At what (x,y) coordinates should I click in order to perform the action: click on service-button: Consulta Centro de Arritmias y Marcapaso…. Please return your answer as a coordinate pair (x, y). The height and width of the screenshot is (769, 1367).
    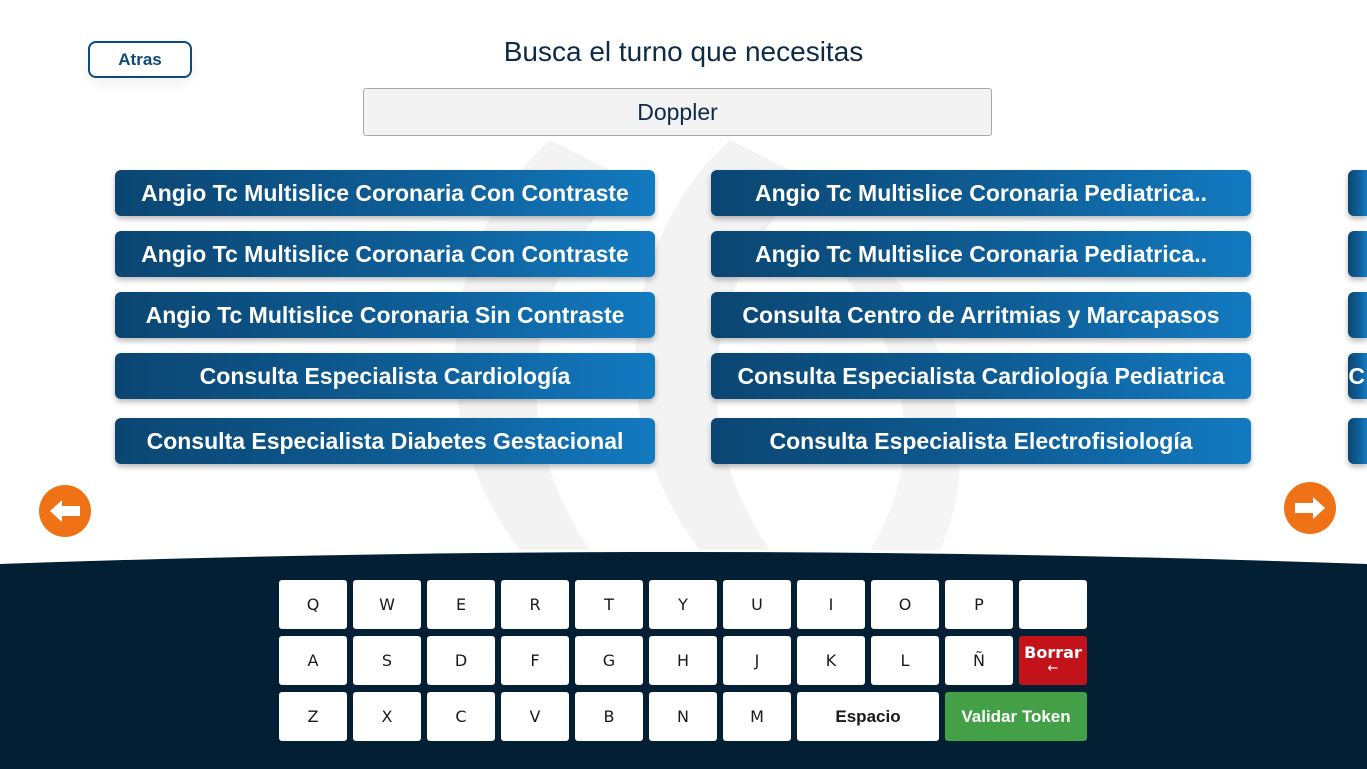
    Looking at the image, I should click on (981, 315).